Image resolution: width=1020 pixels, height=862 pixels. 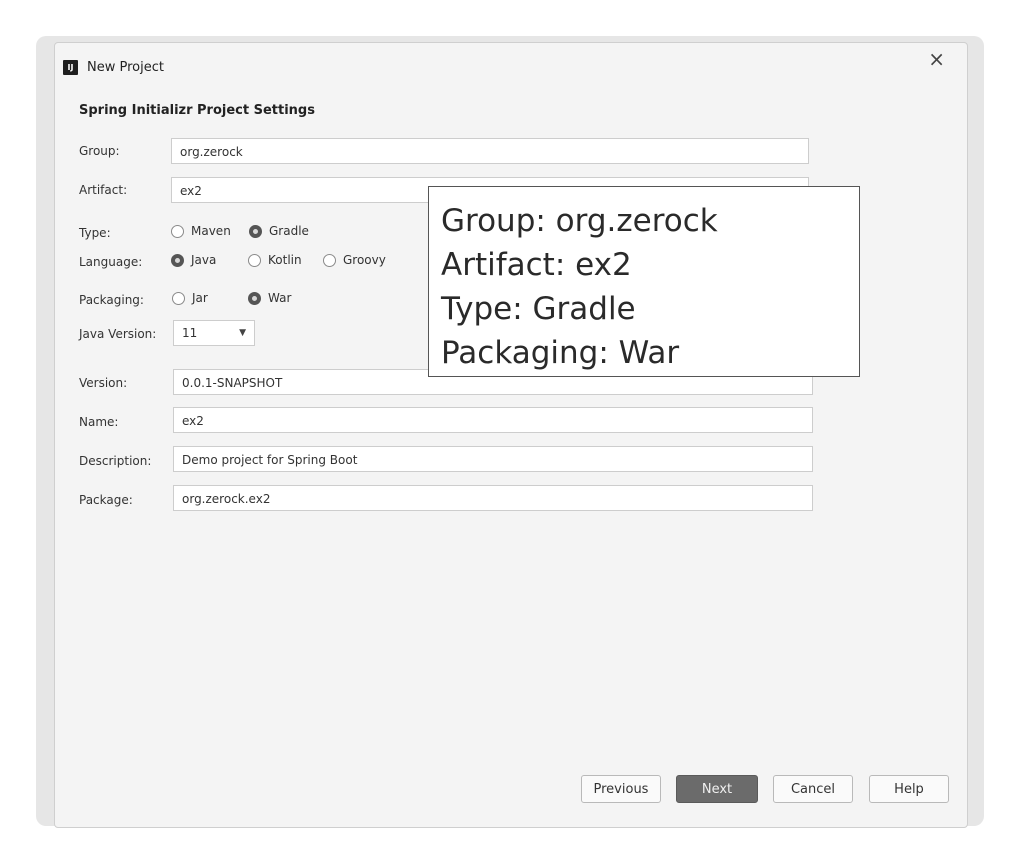 I want to click on language-label: Language:, so click(x=111, y=262).